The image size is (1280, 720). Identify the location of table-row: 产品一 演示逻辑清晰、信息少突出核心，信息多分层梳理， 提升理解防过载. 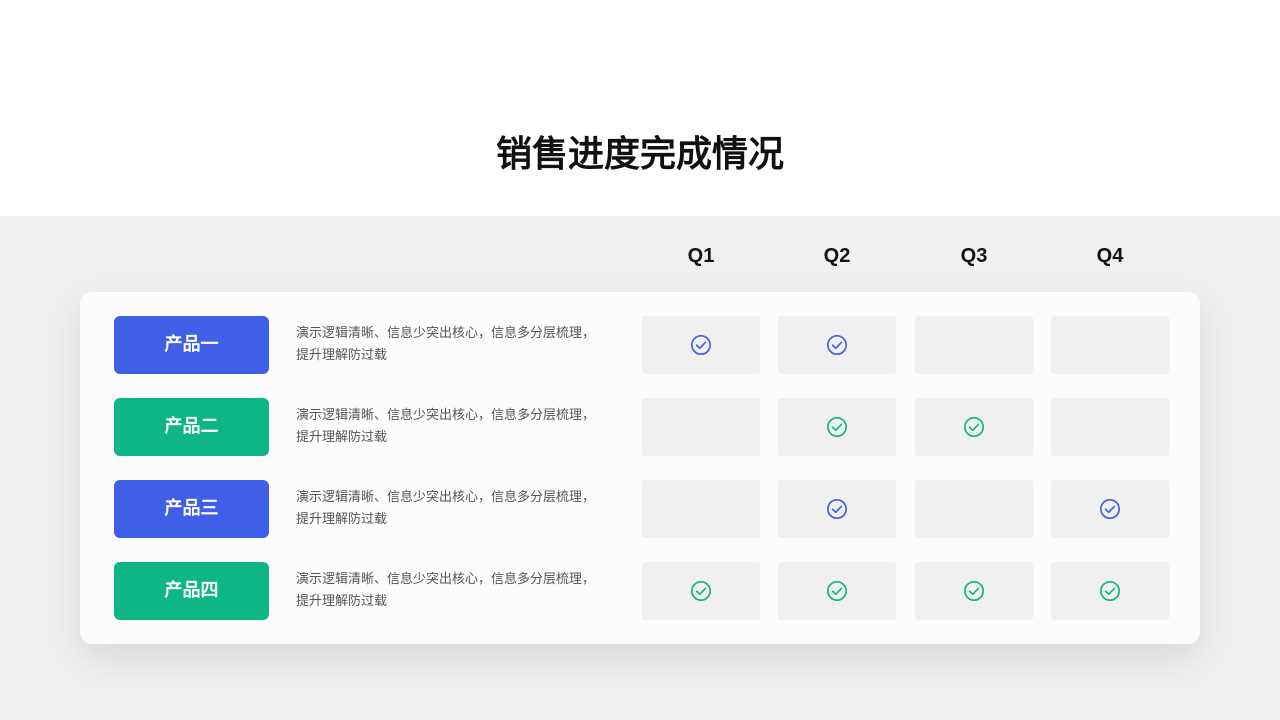
(640, 345).